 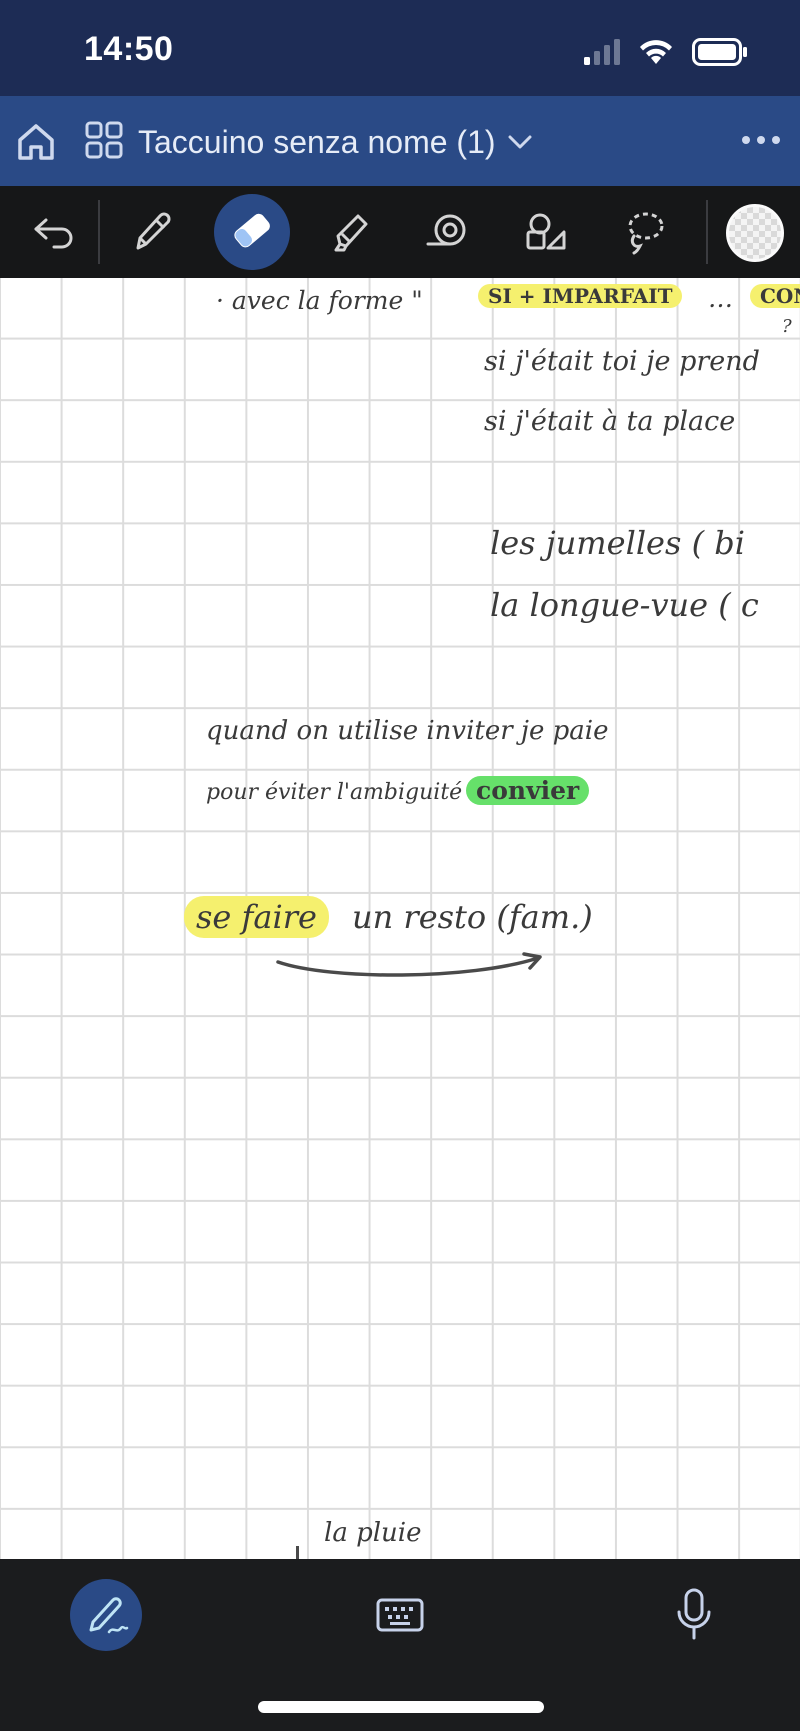 I want to click on highlighter-tool, so click(x=350, y=232).